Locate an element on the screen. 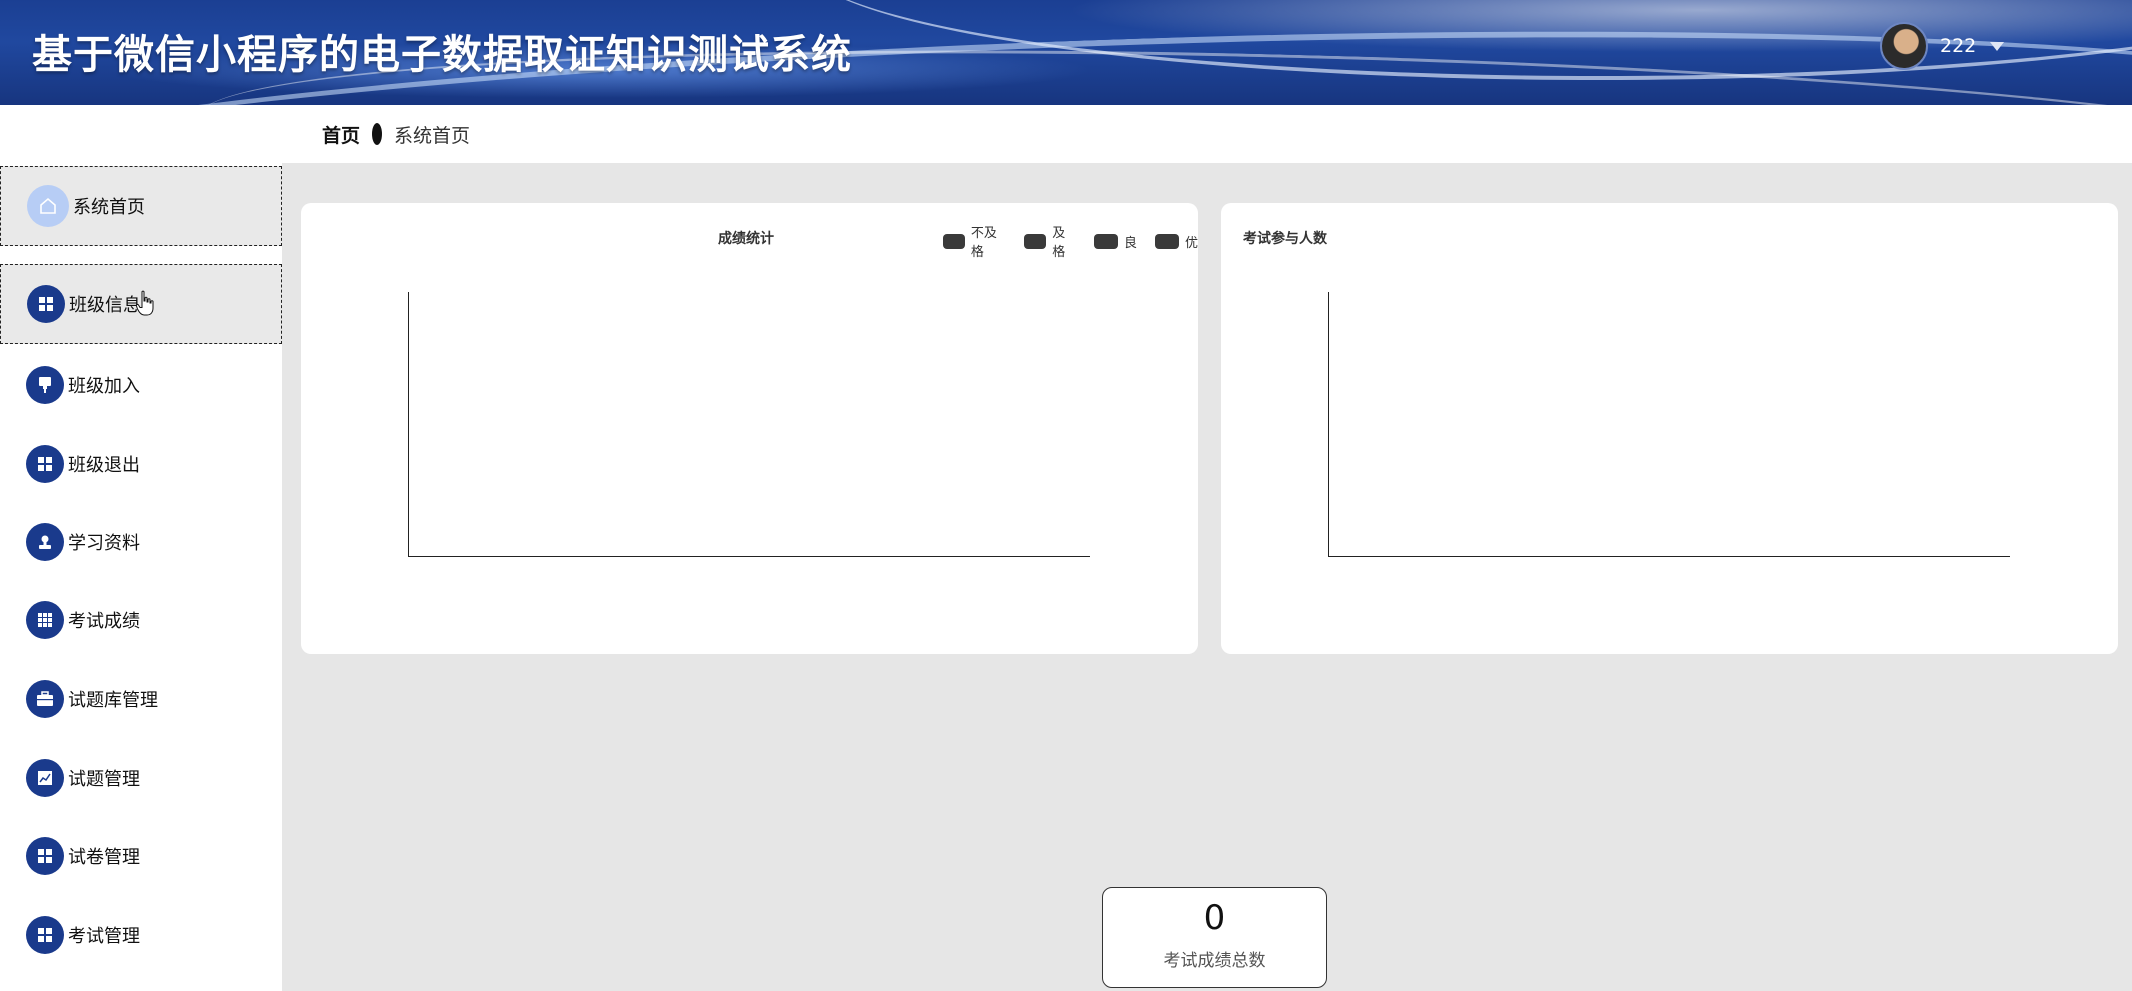 This screenshot has width=2132, height=991. hand-cursor-icon is located at coordinates (145, 303).